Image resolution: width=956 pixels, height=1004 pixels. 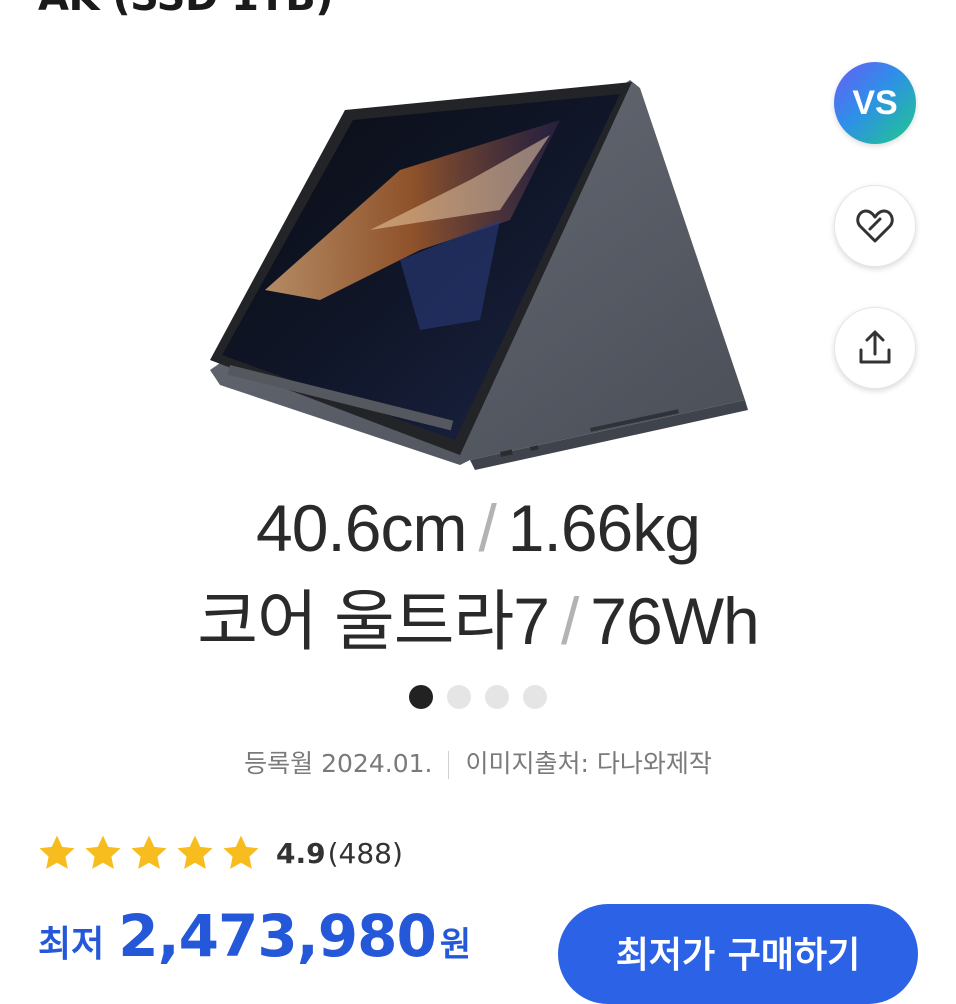 I want to click on rating-score: 4.9, so click(x=301, y=853).